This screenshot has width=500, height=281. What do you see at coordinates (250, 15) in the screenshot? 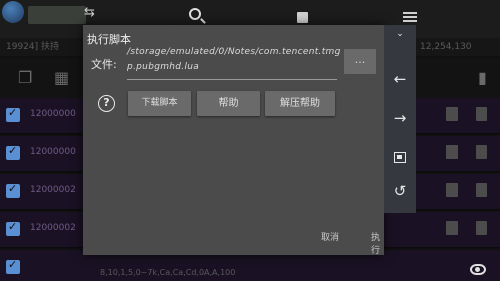
I see `floating-toolbar: ⇆` at bounding box center [250, 15].